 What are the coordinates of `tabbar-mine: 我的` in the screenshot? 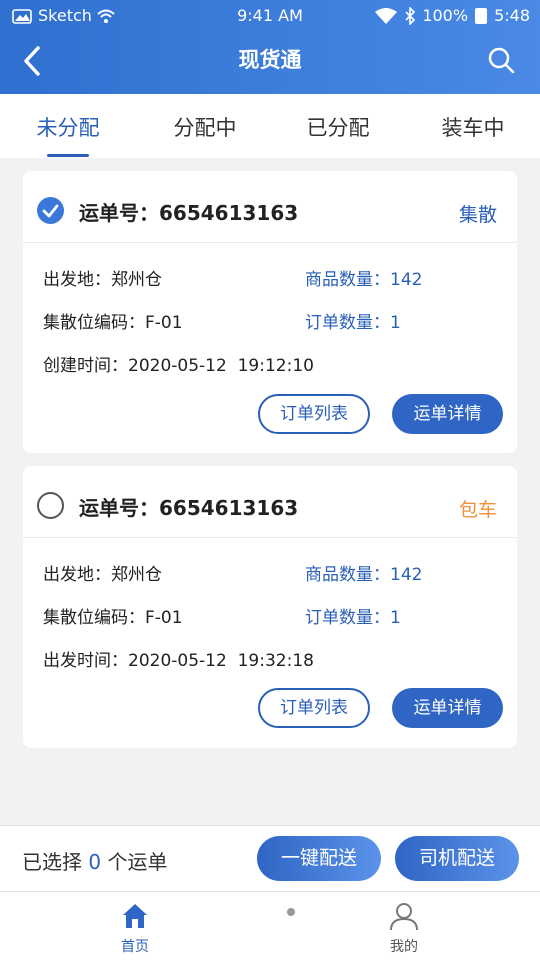 It's located at (404, 928).